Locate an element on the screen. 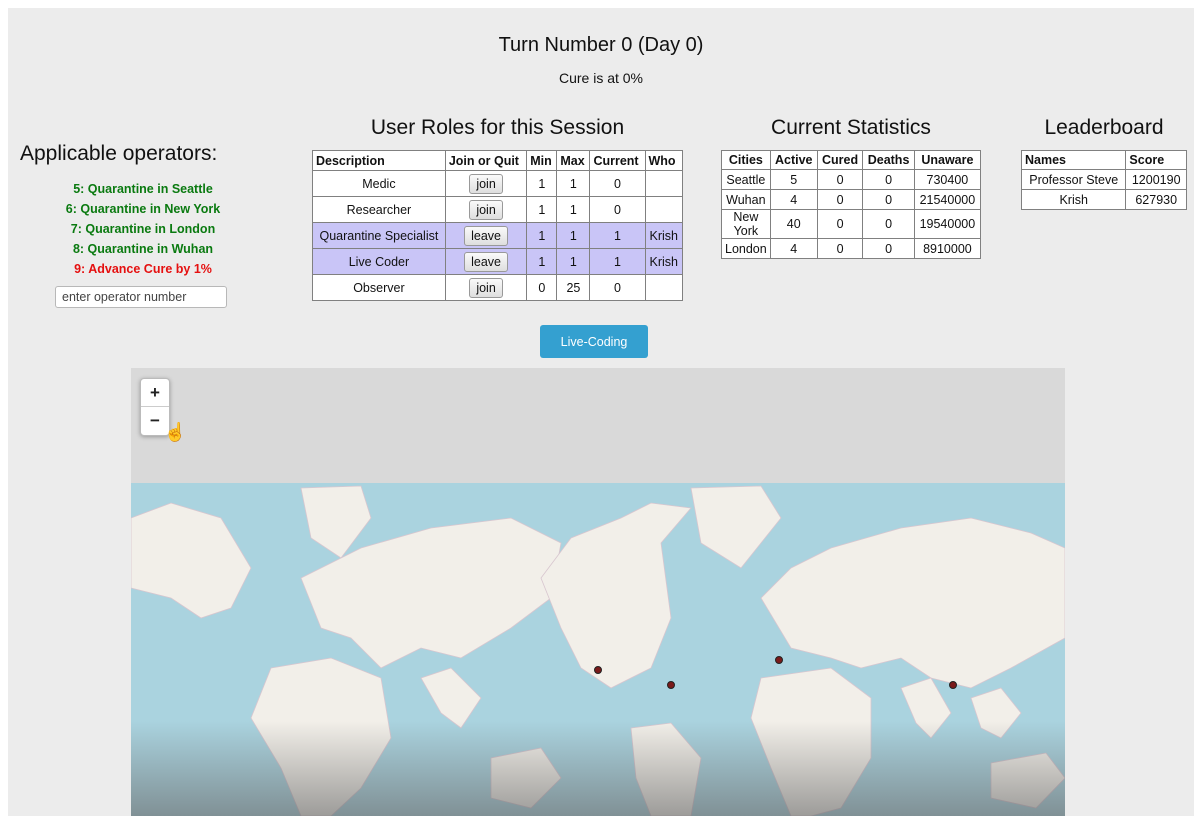 This screenshot has width=1194, height=823. table-row: New York 40 0 0 19540000 is located at coordinates (851, 224).